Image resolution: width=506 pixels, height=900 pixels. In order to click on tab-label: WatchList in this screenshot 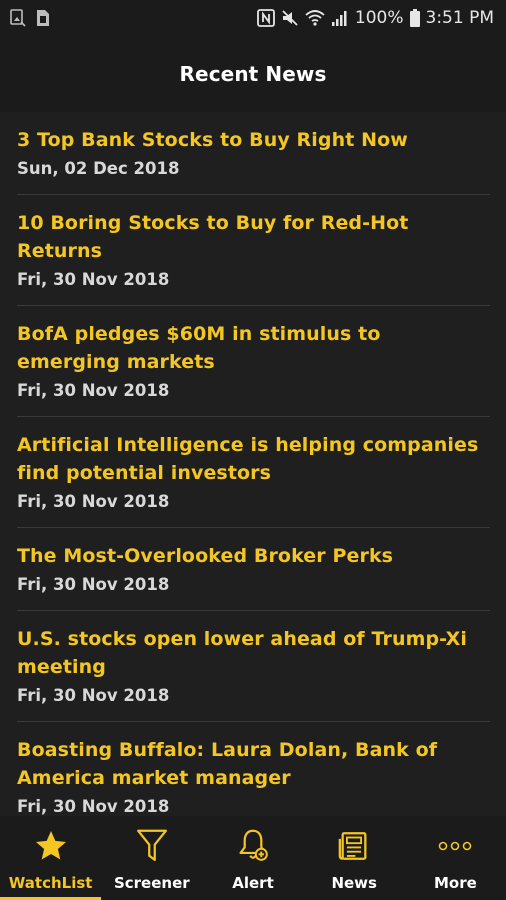, I will do `click(50, 883)`.